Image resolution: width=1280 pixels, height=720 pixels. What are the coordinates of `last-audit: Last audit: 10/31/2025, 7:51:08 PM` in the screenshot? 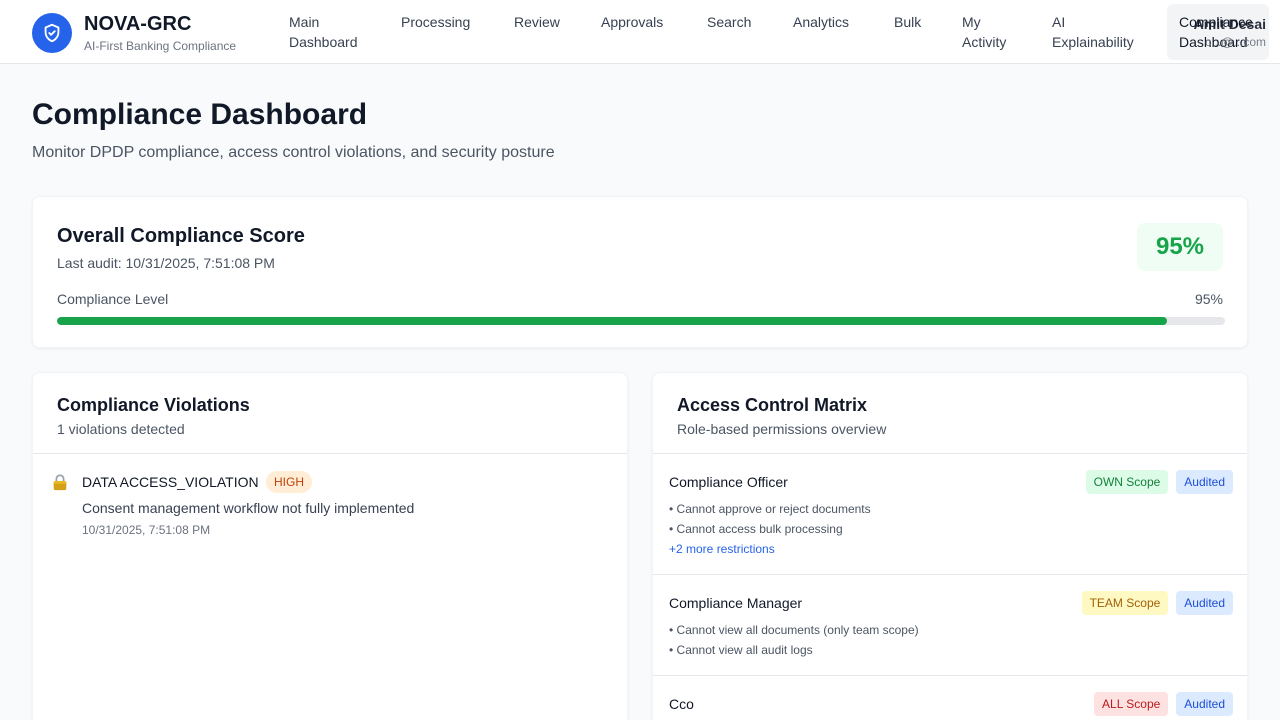 It's located at (166, 263).